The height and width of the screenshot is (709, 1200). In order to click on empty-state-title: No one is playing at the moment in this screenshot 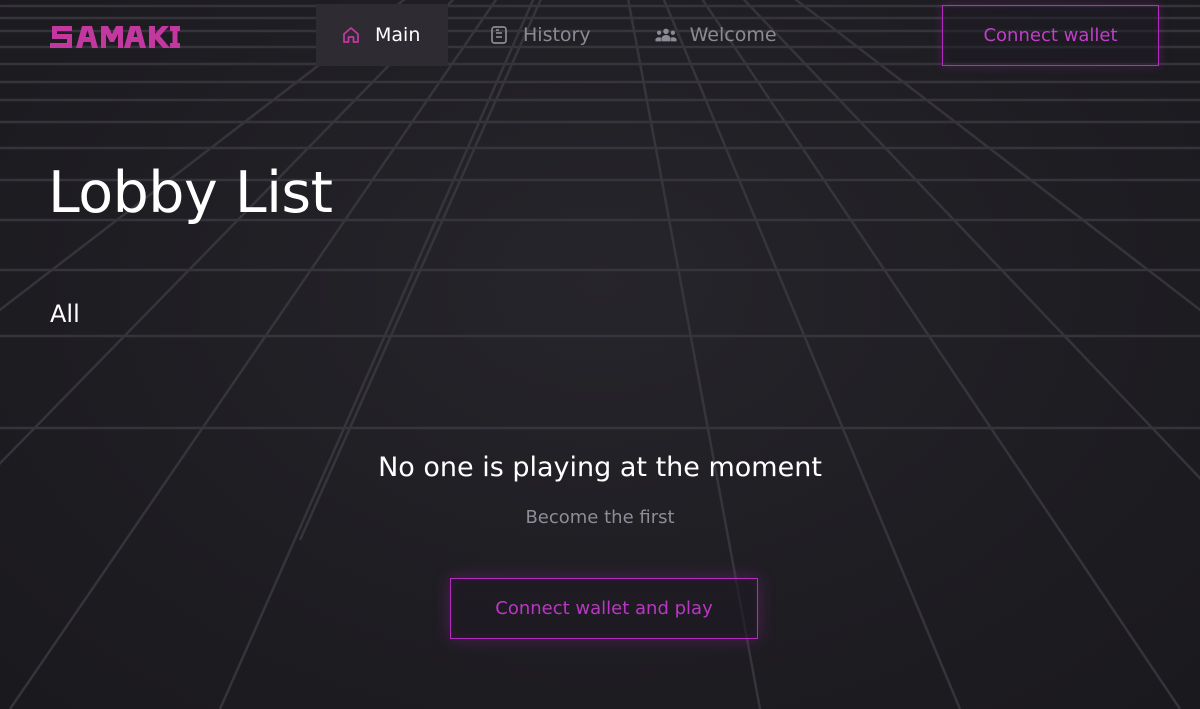, I will do `click(600, 467)`.